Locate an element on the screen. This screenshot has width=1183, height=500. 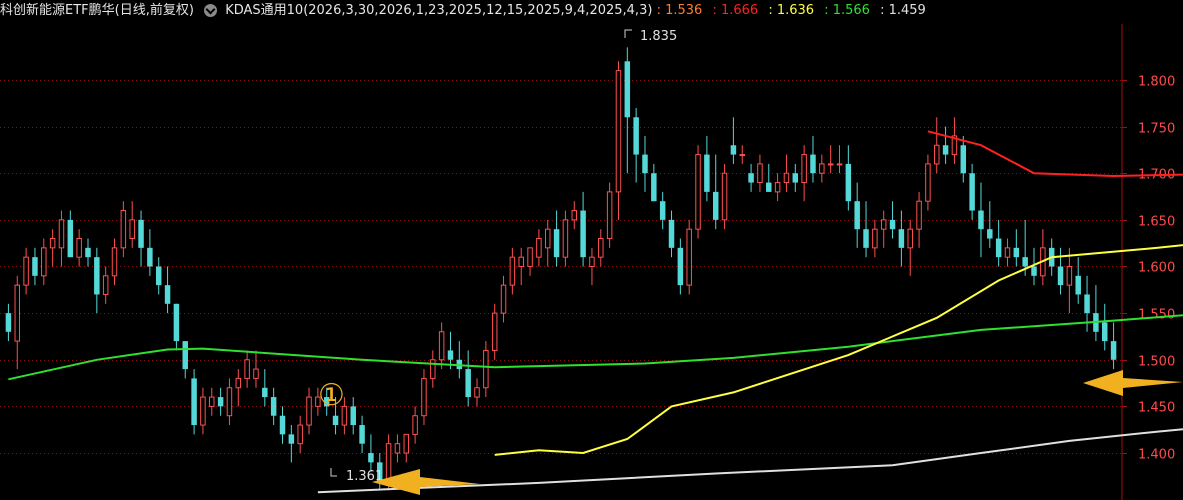
price-tick-label: 1.800 is located at coordinates (1156, 82).